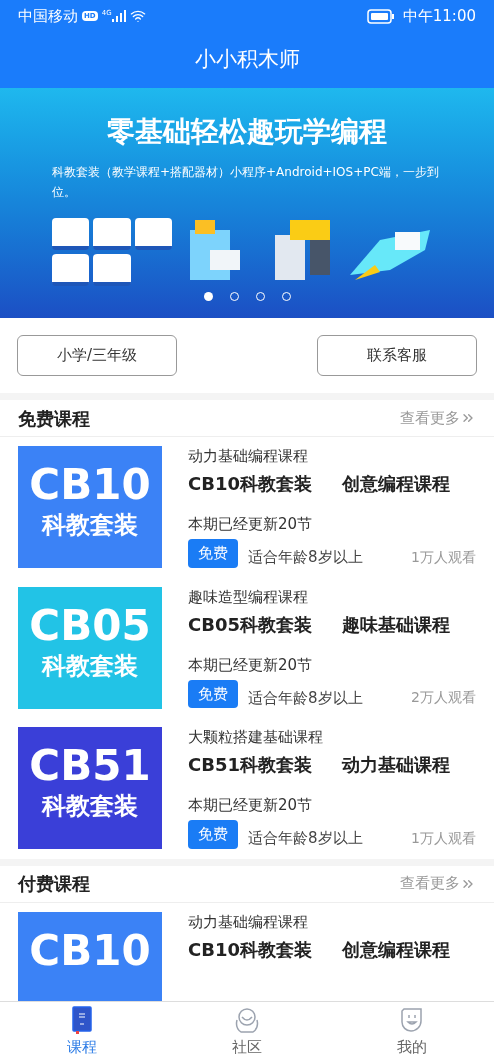 This screenshot has width=494, height=1063. I want to click on battery-icon, so click(380, 16).